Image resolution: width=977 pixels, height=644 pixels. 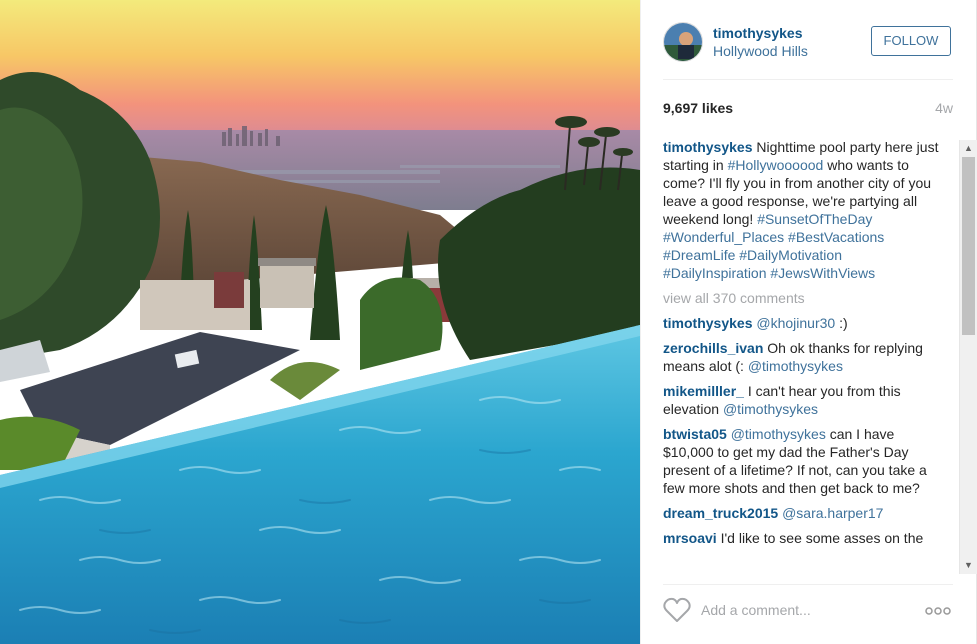 I want to click on comment-mention: @sara.harper17, so click(x=832, y=513).